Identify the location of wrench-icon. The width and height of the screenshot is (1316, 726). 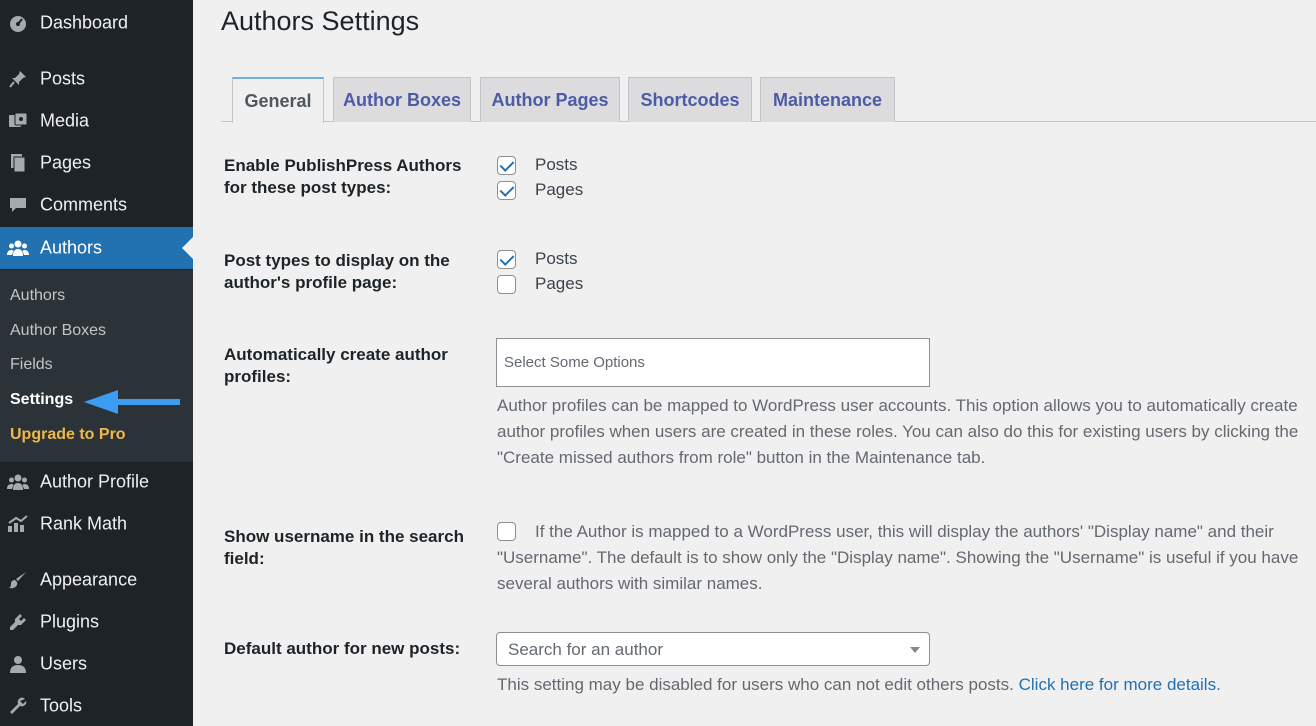
(18, 706).